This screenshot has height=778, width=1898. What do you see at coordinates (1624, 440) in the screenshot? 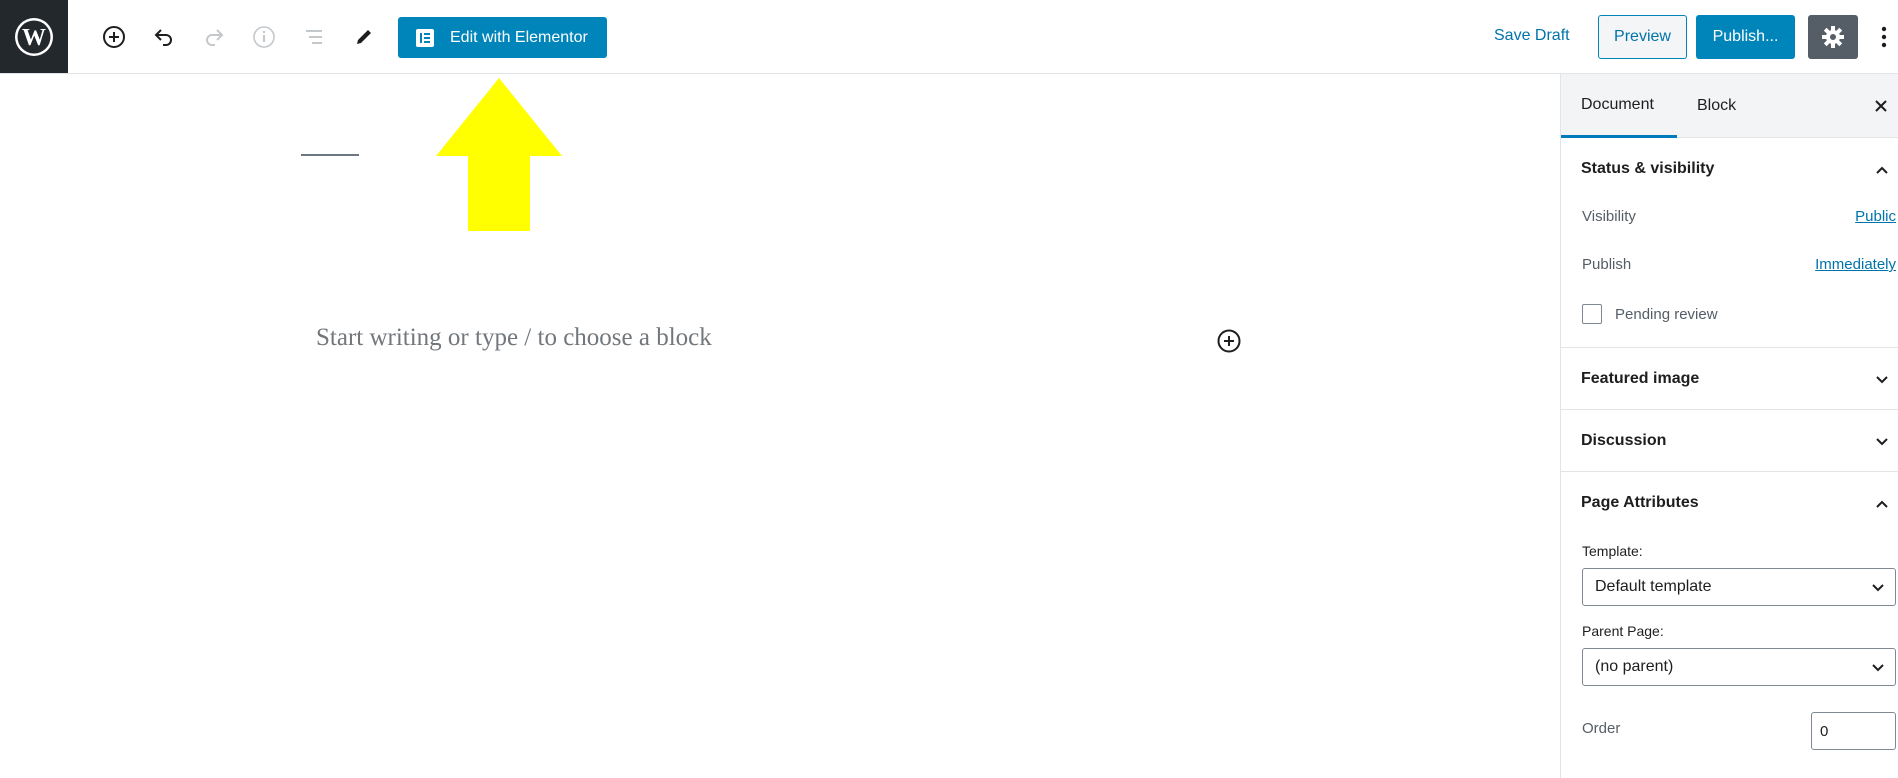
I see `discussion-title: Discussion` at bounding box center [1624, 440].